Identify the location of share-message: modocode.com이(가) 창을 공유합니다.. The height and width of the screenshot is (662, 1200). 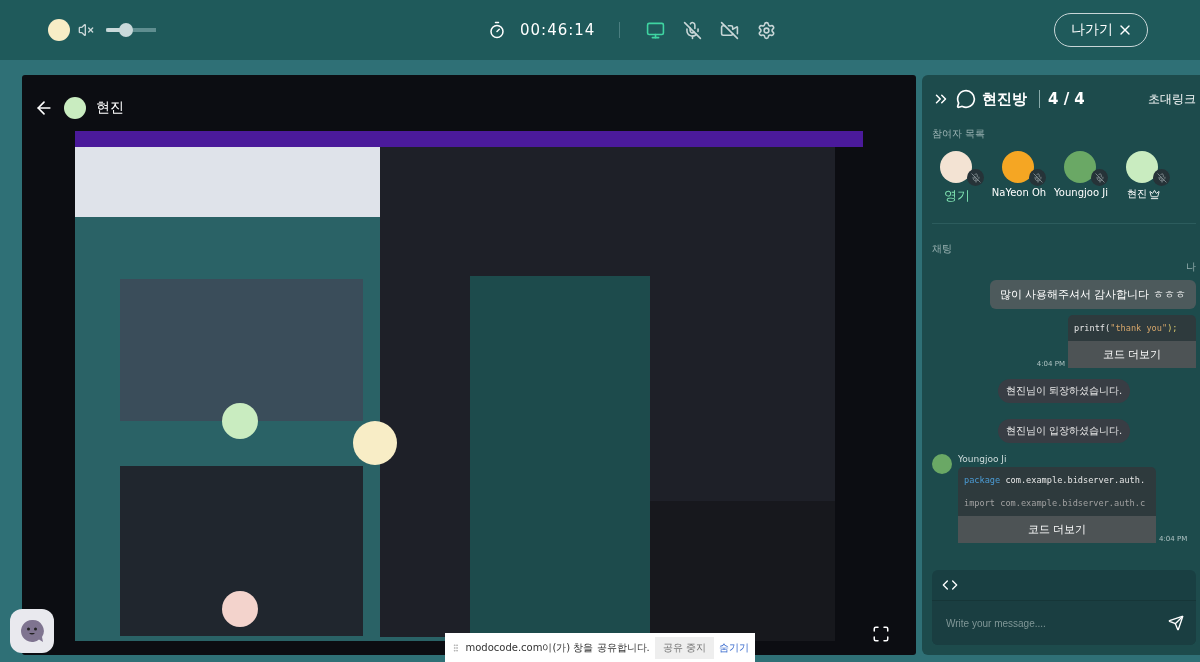
(557, 647).